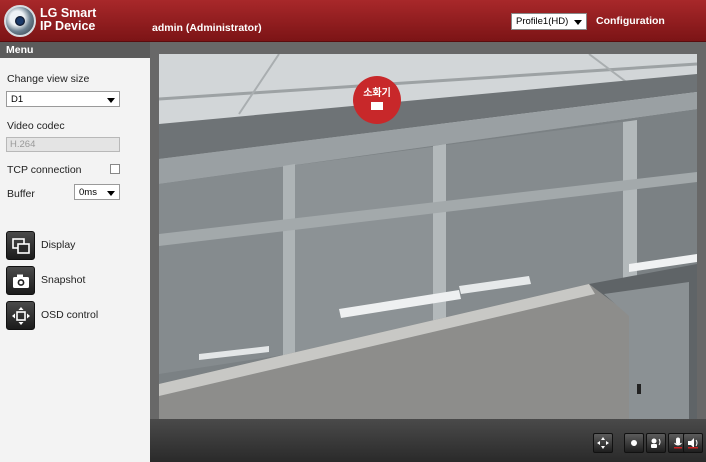  I want to click on profile-select: Profile1(HD), so click(549, 21).